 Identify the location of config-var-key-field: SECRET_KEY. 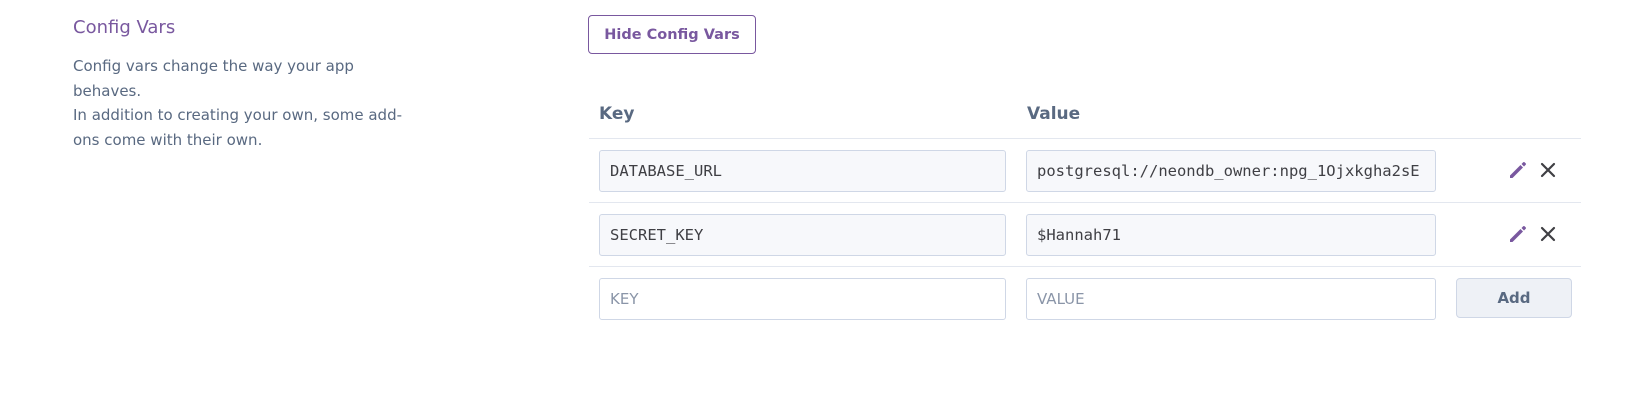
(802, 235).